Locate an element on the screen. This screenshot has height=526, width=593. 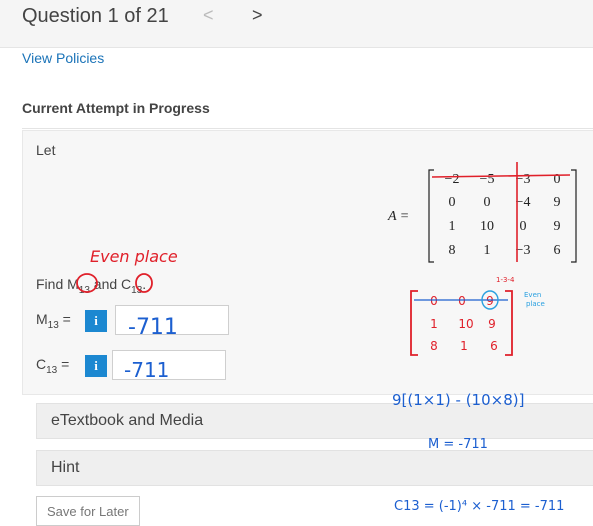
even-place-note: Even place is located at coordinates (134, 256).